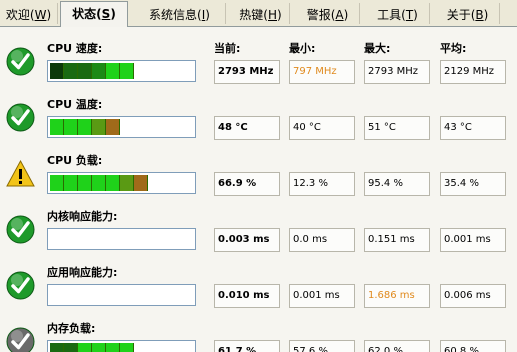 Image resolution: width=517 pixels, height=352 pixels. What do you see at coordinates (302, 48) in the screenshot?
I see `column-header-min: 最小:` at bounding box center [302, 48].